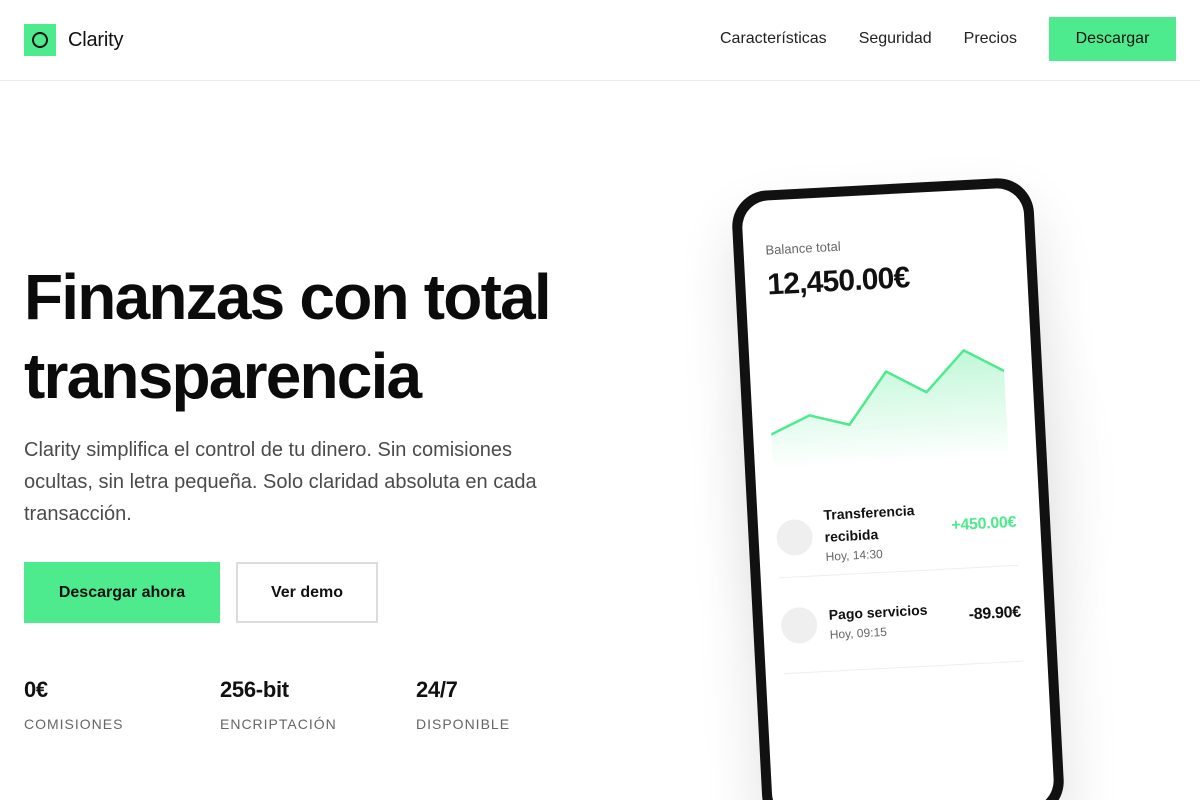 This screenshot has height=800, width=1200. I want to click on download-now-button: Descargar ahora, so click(122, 592).